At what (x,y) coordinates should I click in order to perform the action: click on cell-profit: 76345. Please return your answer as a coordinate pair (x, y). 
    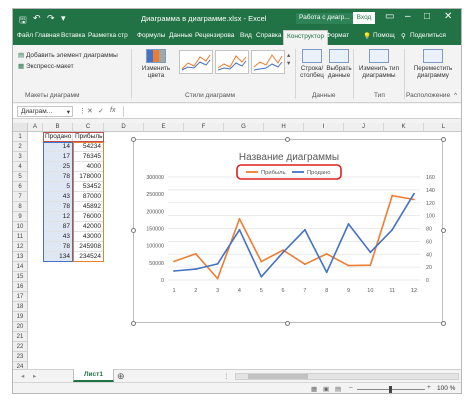
    Looking at the image, I should click on (88, 157).